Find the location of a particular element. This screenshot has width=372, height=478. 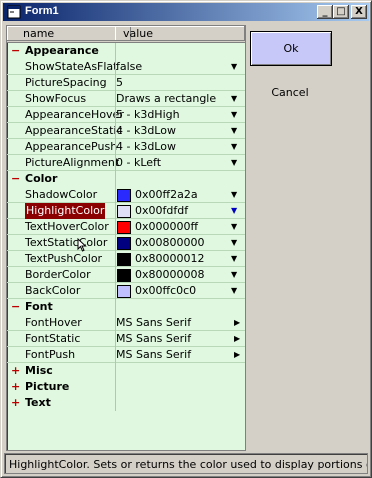

property-row: AppearanceHover 5 - k3dHigh ▼ is located at coordinates (126, 115).